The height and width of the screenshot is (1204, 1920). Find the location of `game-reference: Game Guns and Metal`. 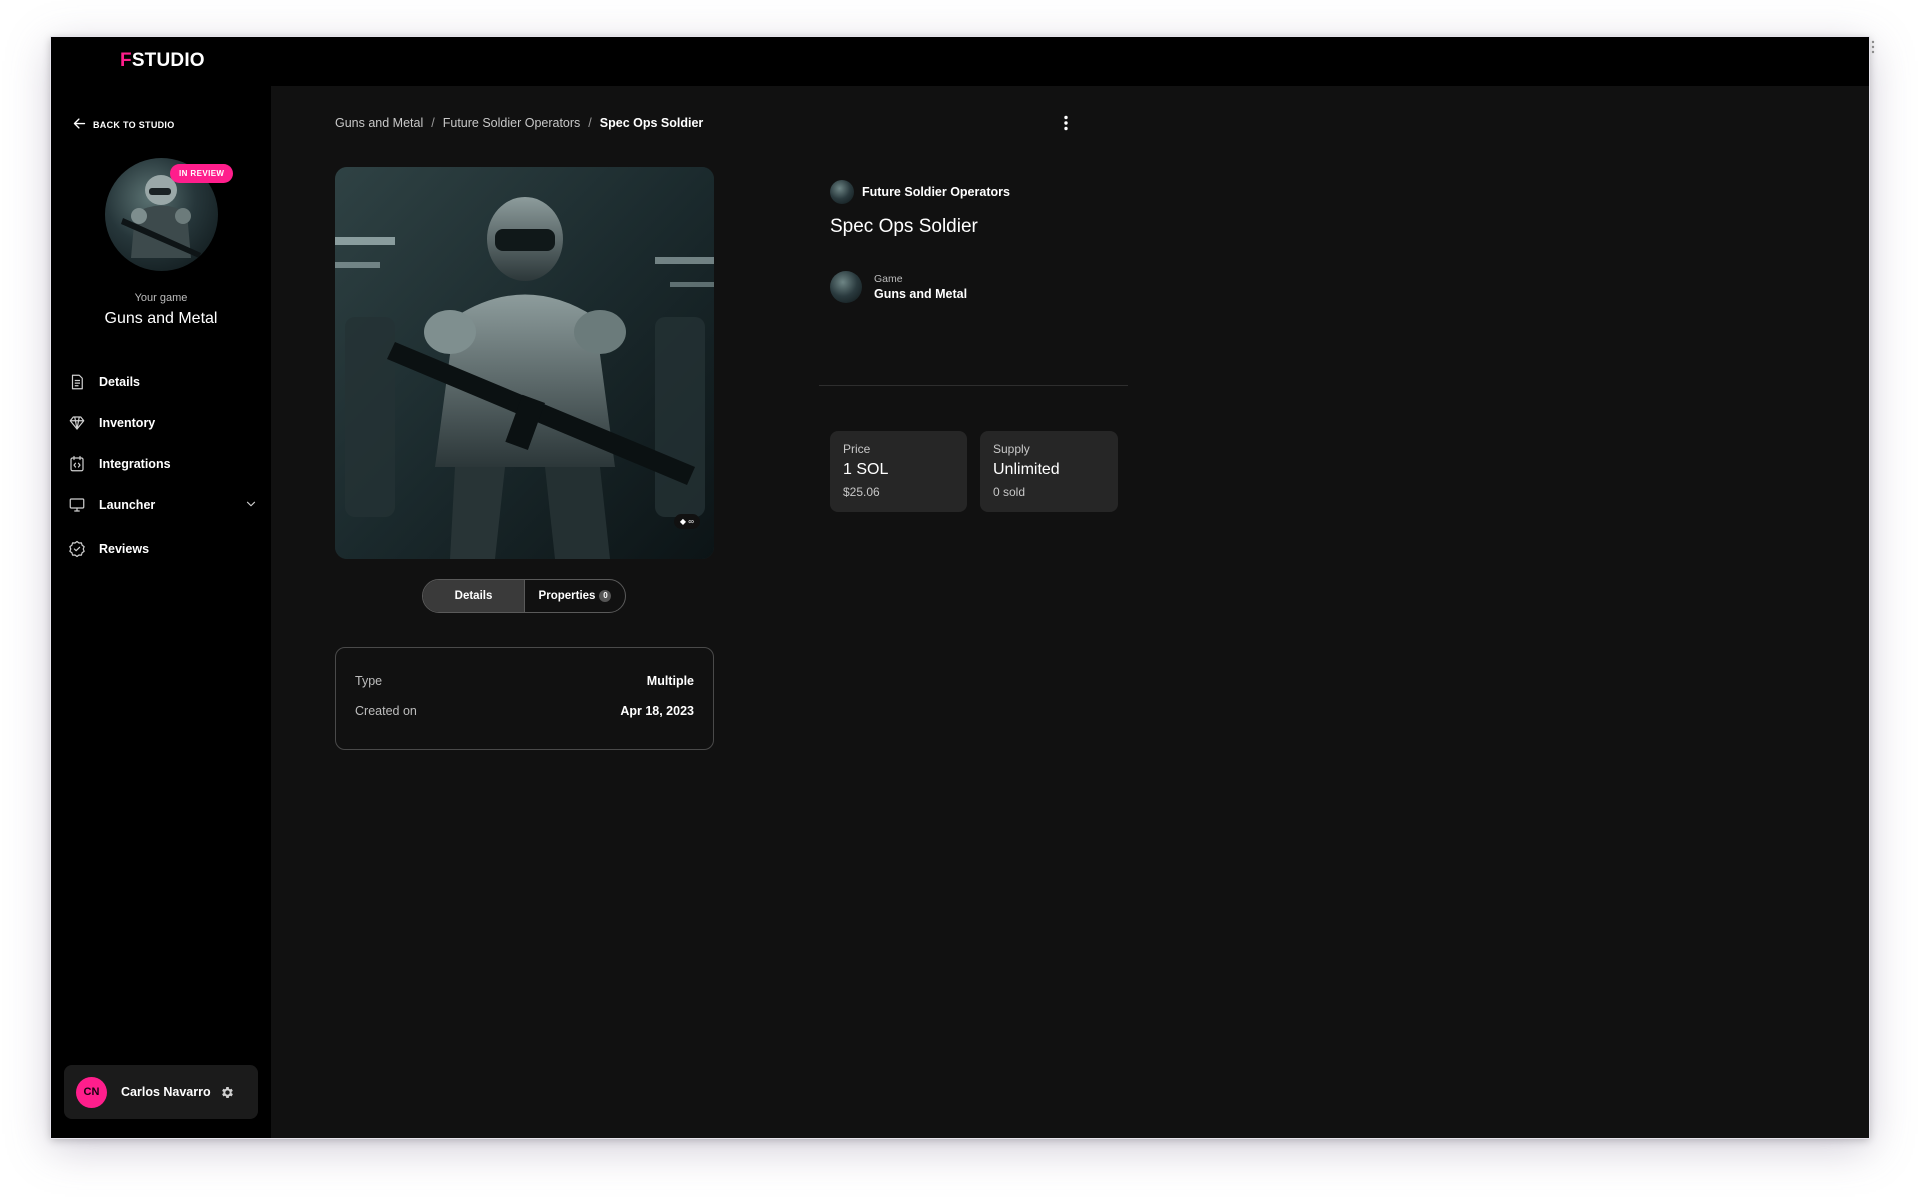

game-reference: Game Guns and Metal is located at coordinates (898, 287).